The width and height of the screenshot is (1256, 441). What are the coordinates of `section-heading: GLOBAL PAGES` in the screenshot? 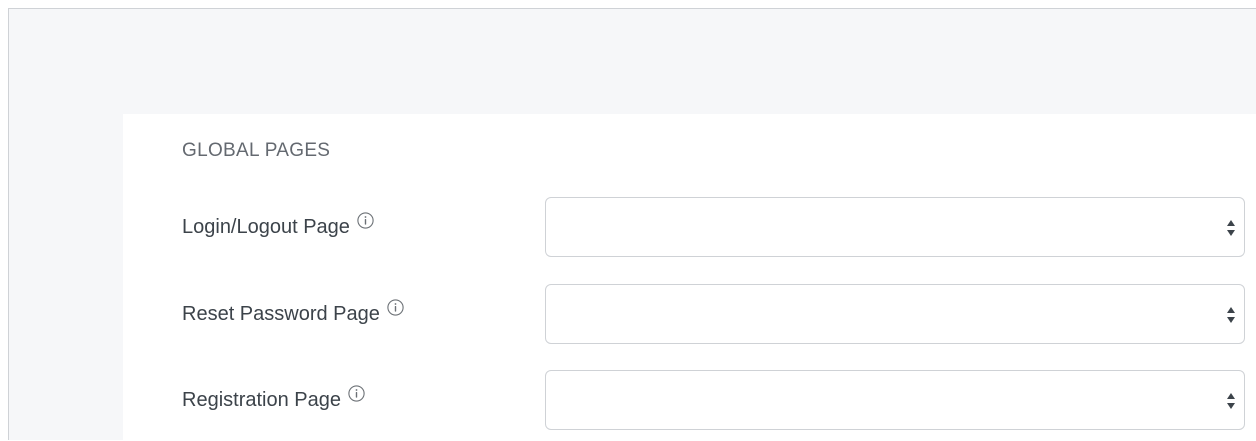 It's located at (256, 150).